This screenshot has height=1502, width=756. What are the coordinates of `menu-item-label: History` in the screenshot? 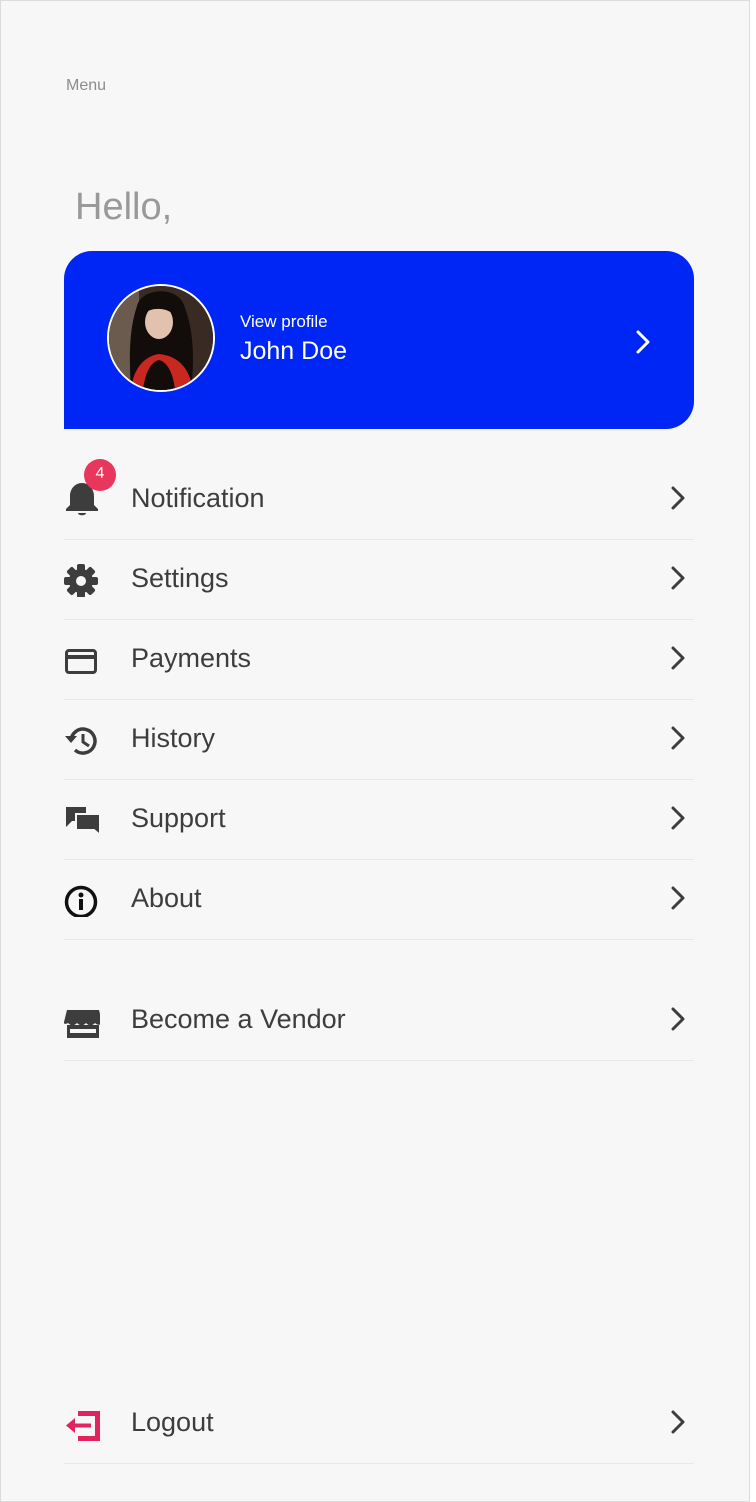 It's located at (173, 738).